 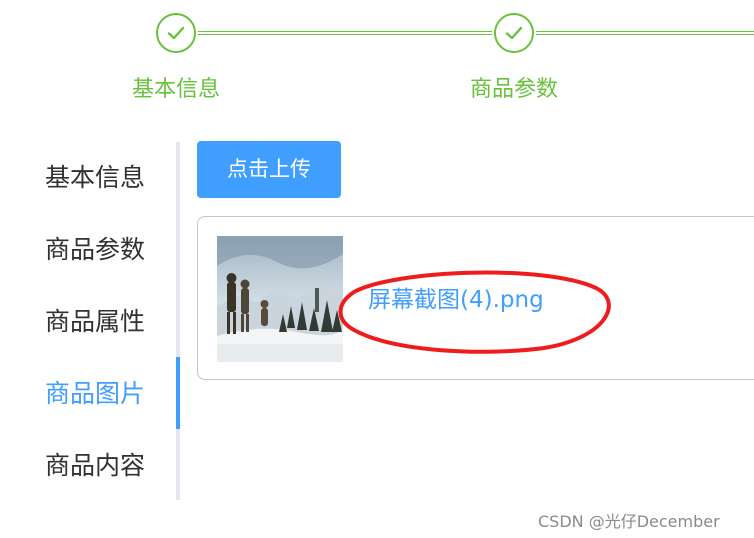 What do you see at coordinates (95, 466) in the screenshot?
I see `tab-product-content: 商品内容` at bounding box center [95, 466].